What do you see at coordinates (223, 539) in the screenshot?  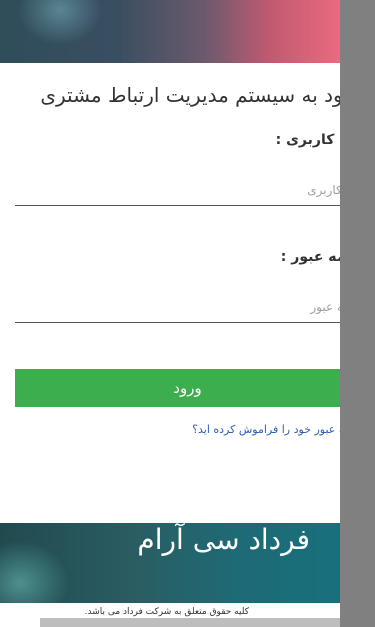 I see `brand-name: فرداد سی آرام` at bounding box center [223, 539].